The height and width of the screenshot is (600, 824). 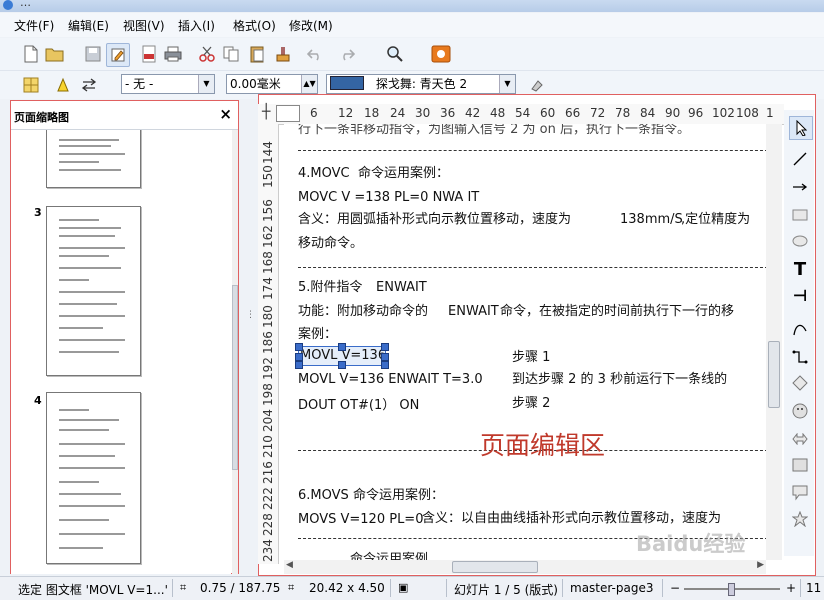 What do you see at coordinates (801, 128) in the screenshot?
I see `select-pointer-icon` at bounding box center [801, 128].